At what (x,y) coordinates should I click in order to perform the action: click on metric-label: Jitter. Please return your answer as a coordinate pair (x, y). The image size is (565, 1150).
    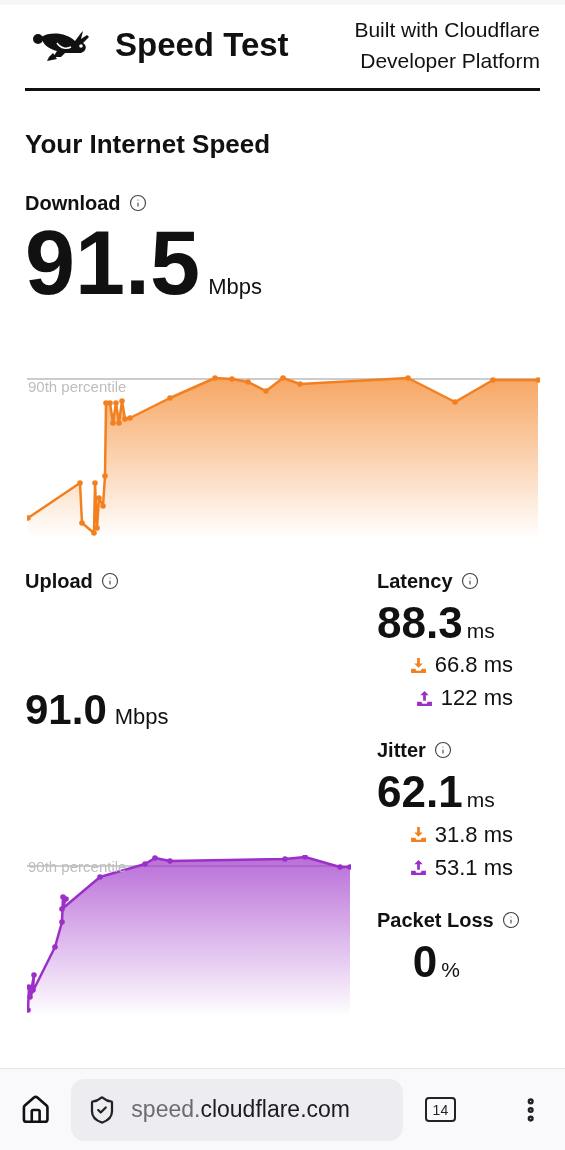
    Looking at the image, I should click on (401, 750).